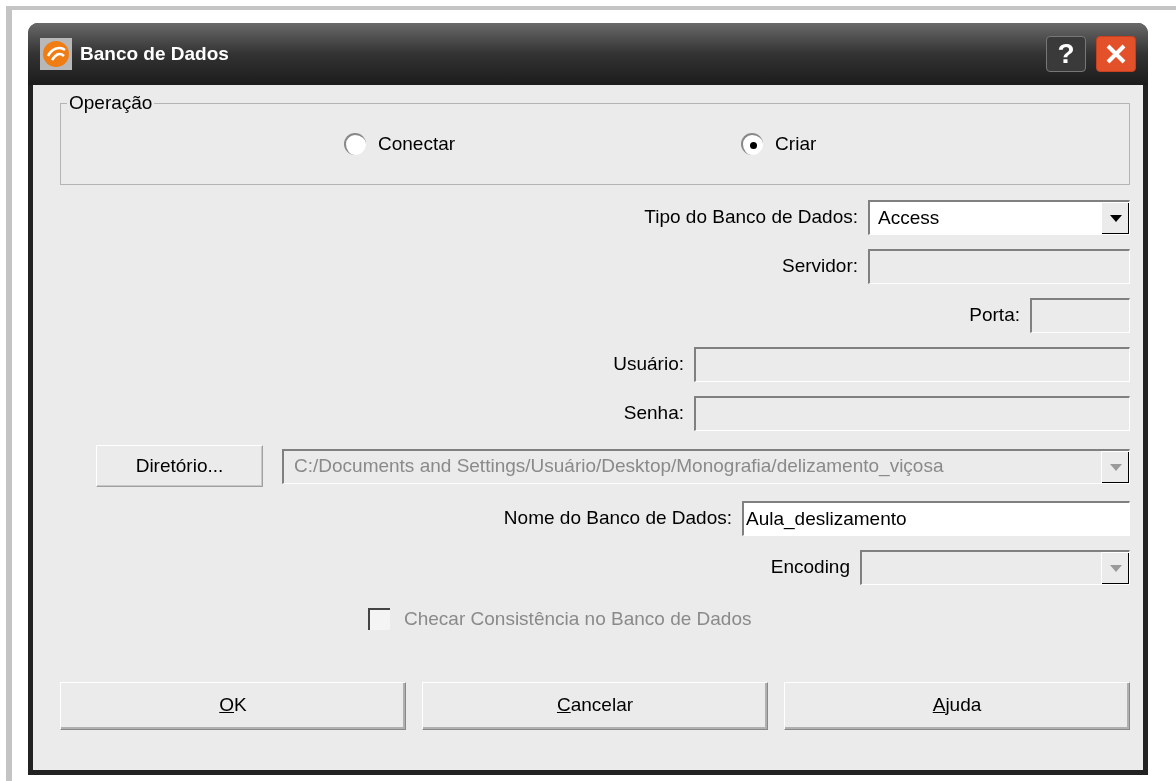 This screenshot has width=1176, height=781. Describe the element at coordinates (957, 705) in the screenshot. I see `dialog-button: Ajuda` at that location.